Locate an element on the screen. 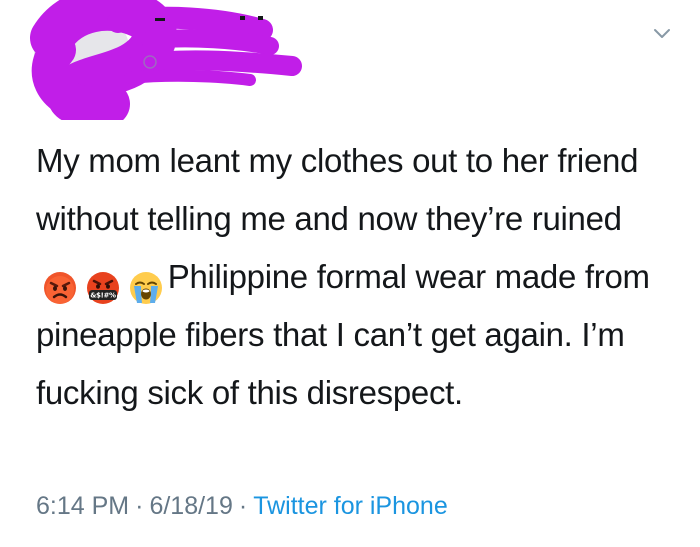 The height and width of the screenshot is (547, 700). face-with-symbols-on-mouth-icon: &$!#% is located at coordinates (102, 287).